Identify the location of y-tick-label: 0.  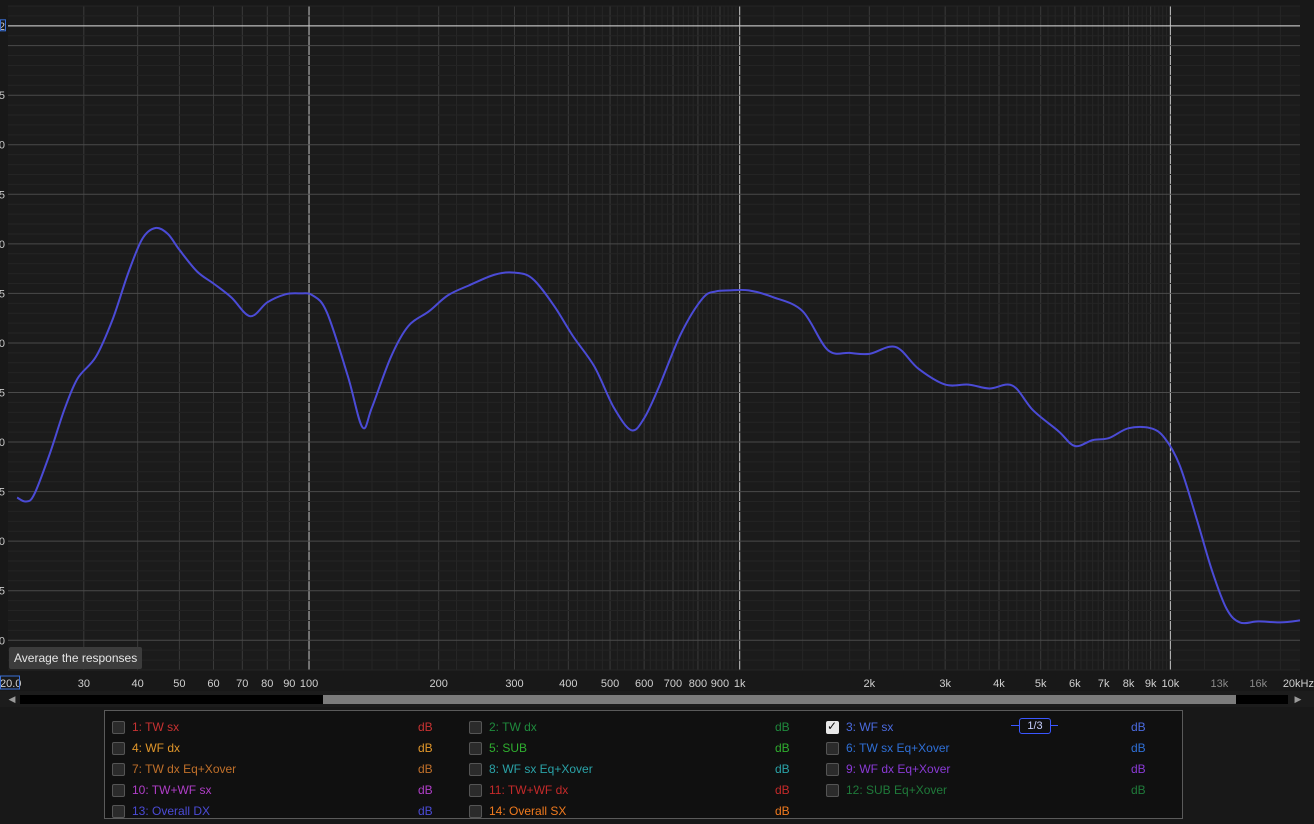
(2, 344).